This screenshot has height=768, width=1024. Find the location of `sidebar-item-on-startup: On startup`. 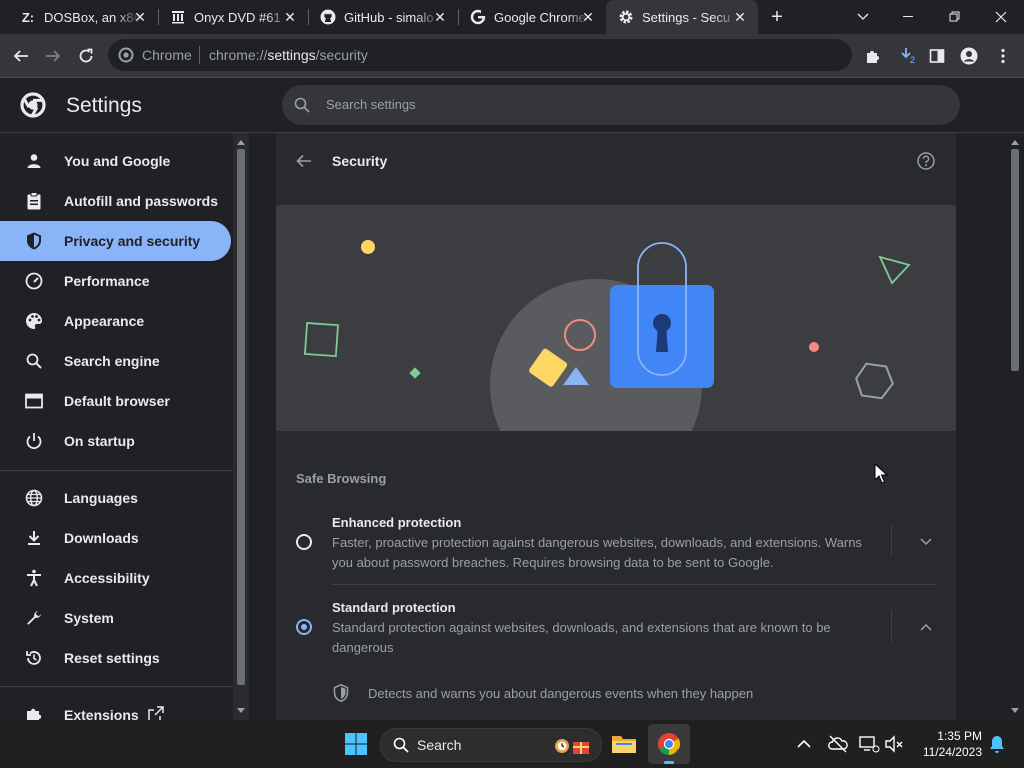

sidebar-item-on-startup: On startup is located at coordinates (115, 441).